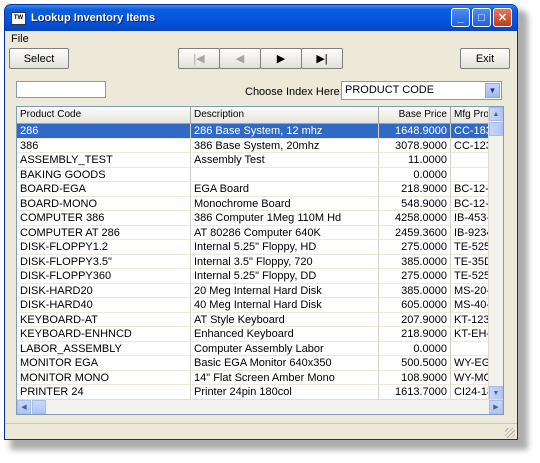 The height and width of the screenshot is (463, 540). What do you see at coordinates (470, 131) in the screenshot?
I see `cell-mfg-product: CC-18377` at bounding box center [470, 131].